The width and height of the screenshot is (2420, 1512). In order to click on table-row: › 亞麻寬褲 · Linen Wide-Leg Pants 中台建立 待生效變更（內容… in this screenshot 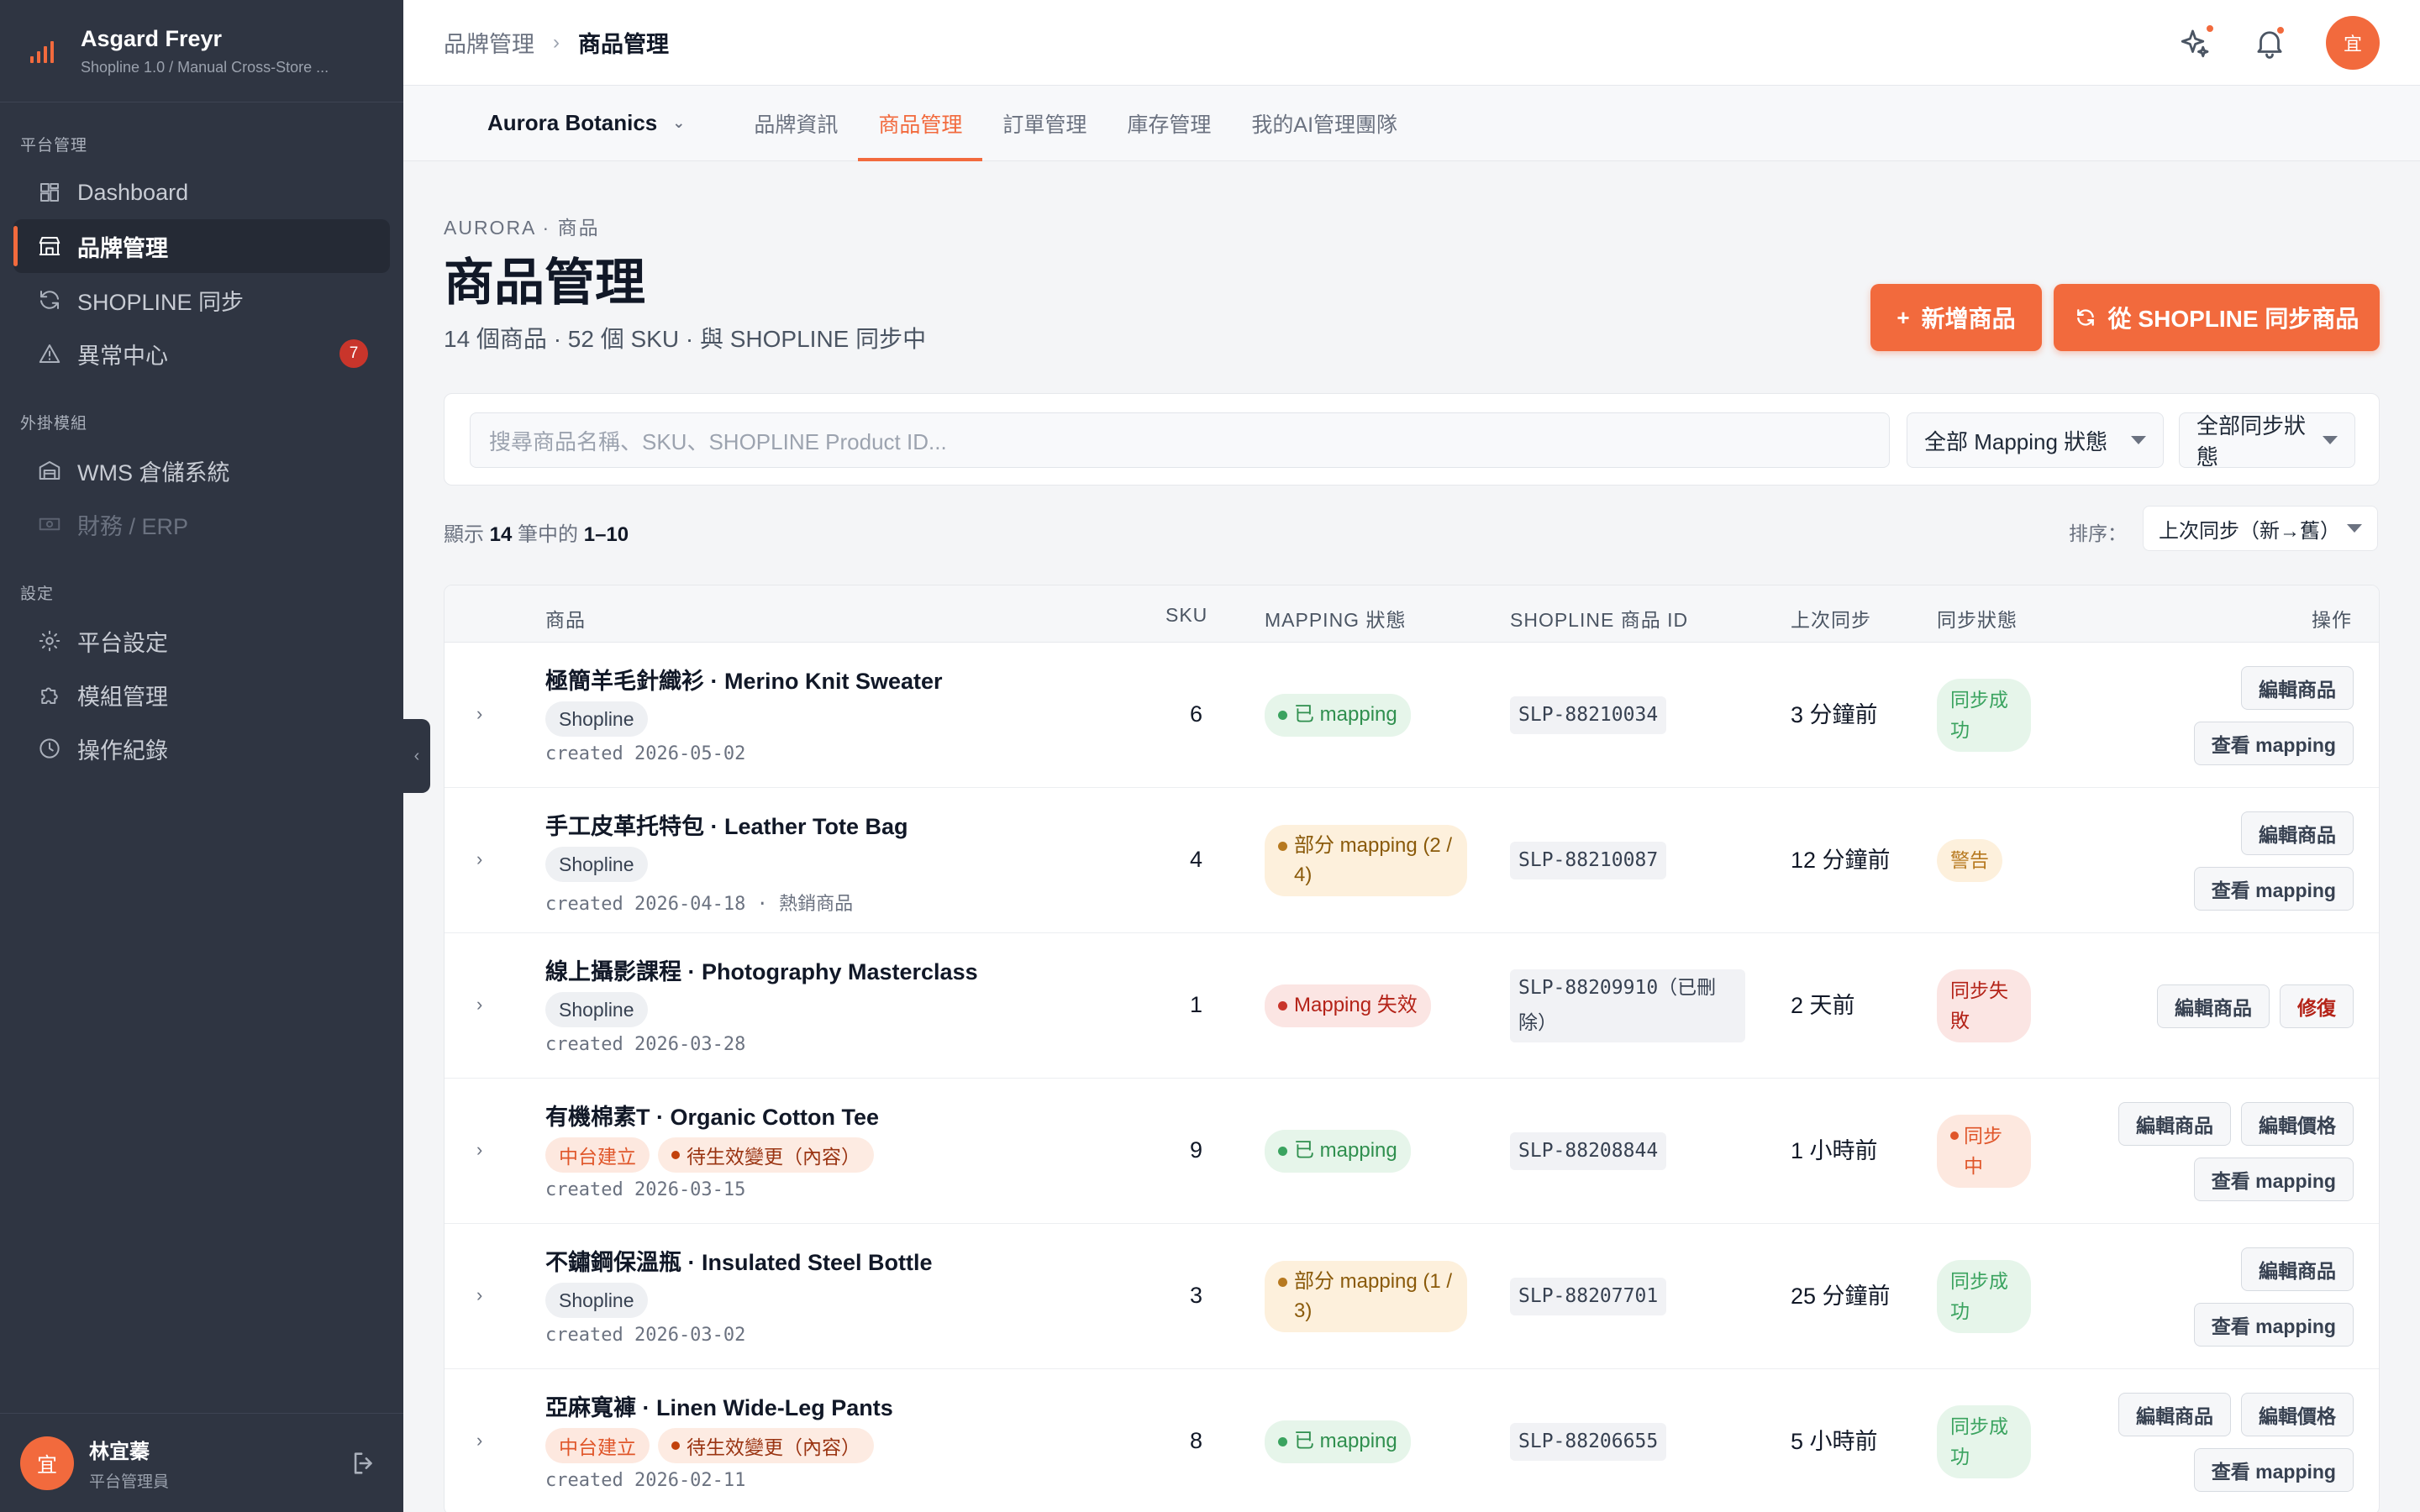, I will do `click(1412, 1440)`.